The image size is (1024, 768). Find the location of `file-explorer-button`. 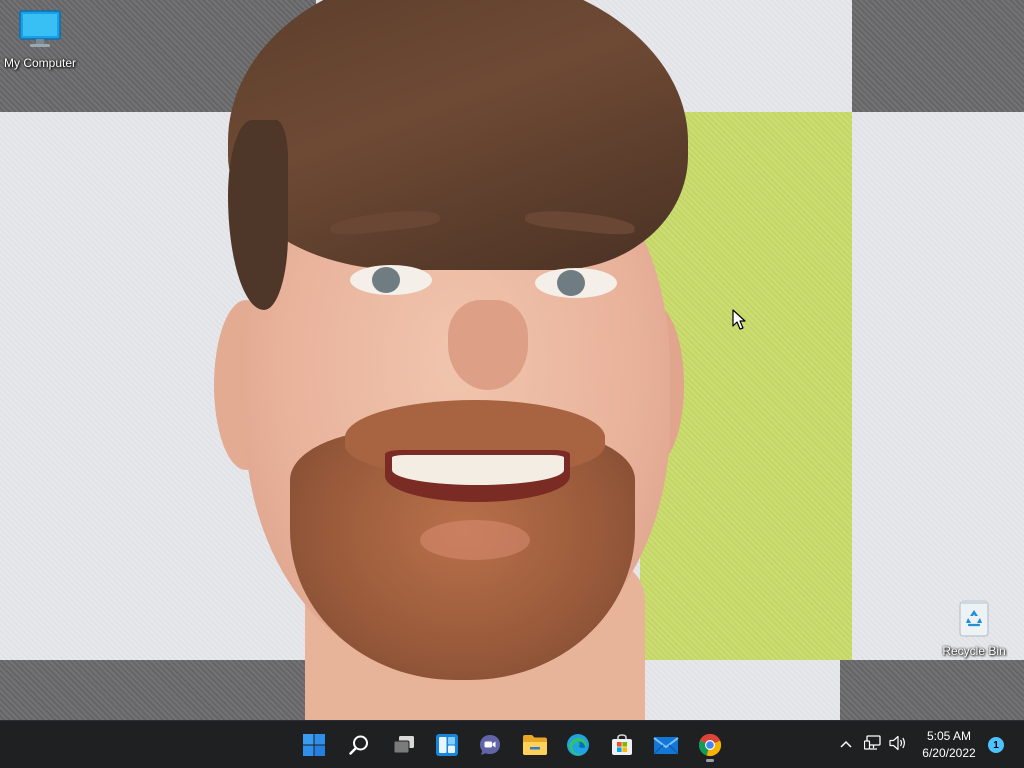

file-explorer-button is located at coordinates (535, 745).